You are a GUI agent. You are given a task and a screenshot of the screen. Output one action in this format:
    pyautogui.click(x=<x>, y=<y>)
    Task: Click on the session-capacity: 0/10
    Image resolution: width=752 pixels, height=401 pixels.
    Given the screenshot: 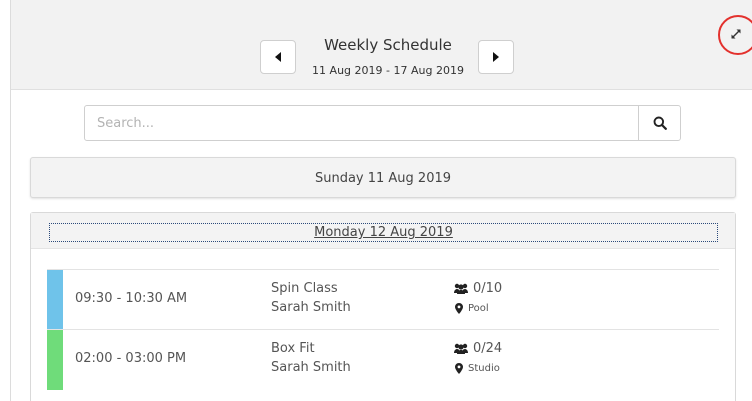 What is the action you would take?
    pyautogui.click(x=477, y=288)
    